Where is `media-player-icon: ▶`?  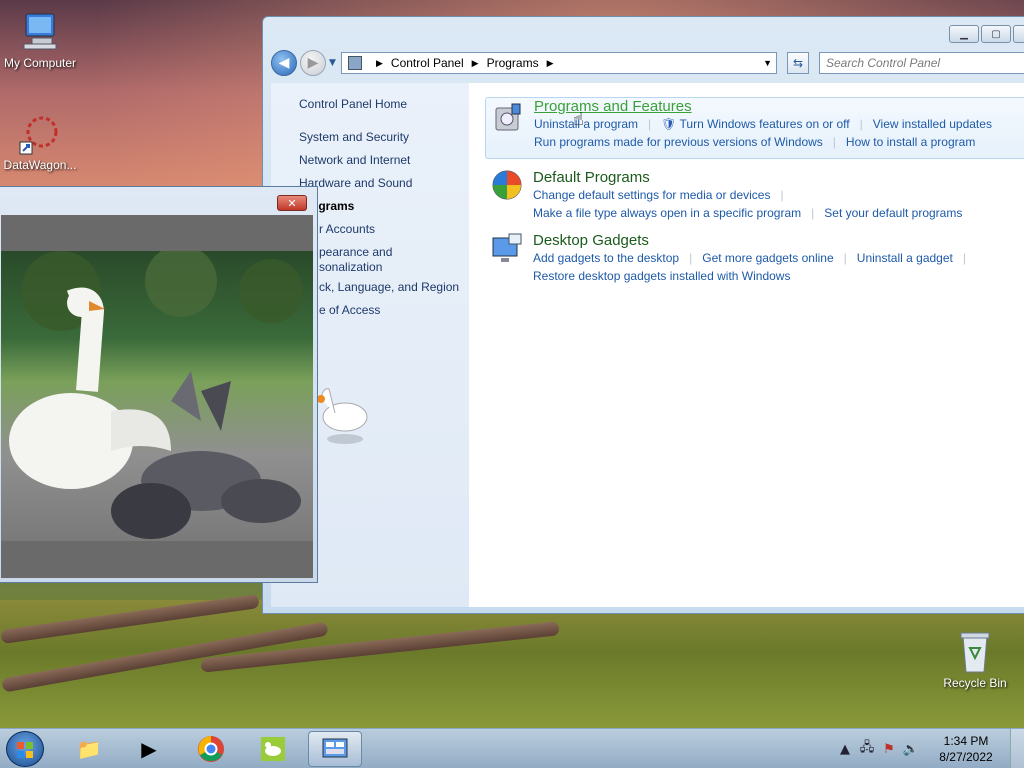 media-player-icon: ▶ is located at coordinates (149, 749).